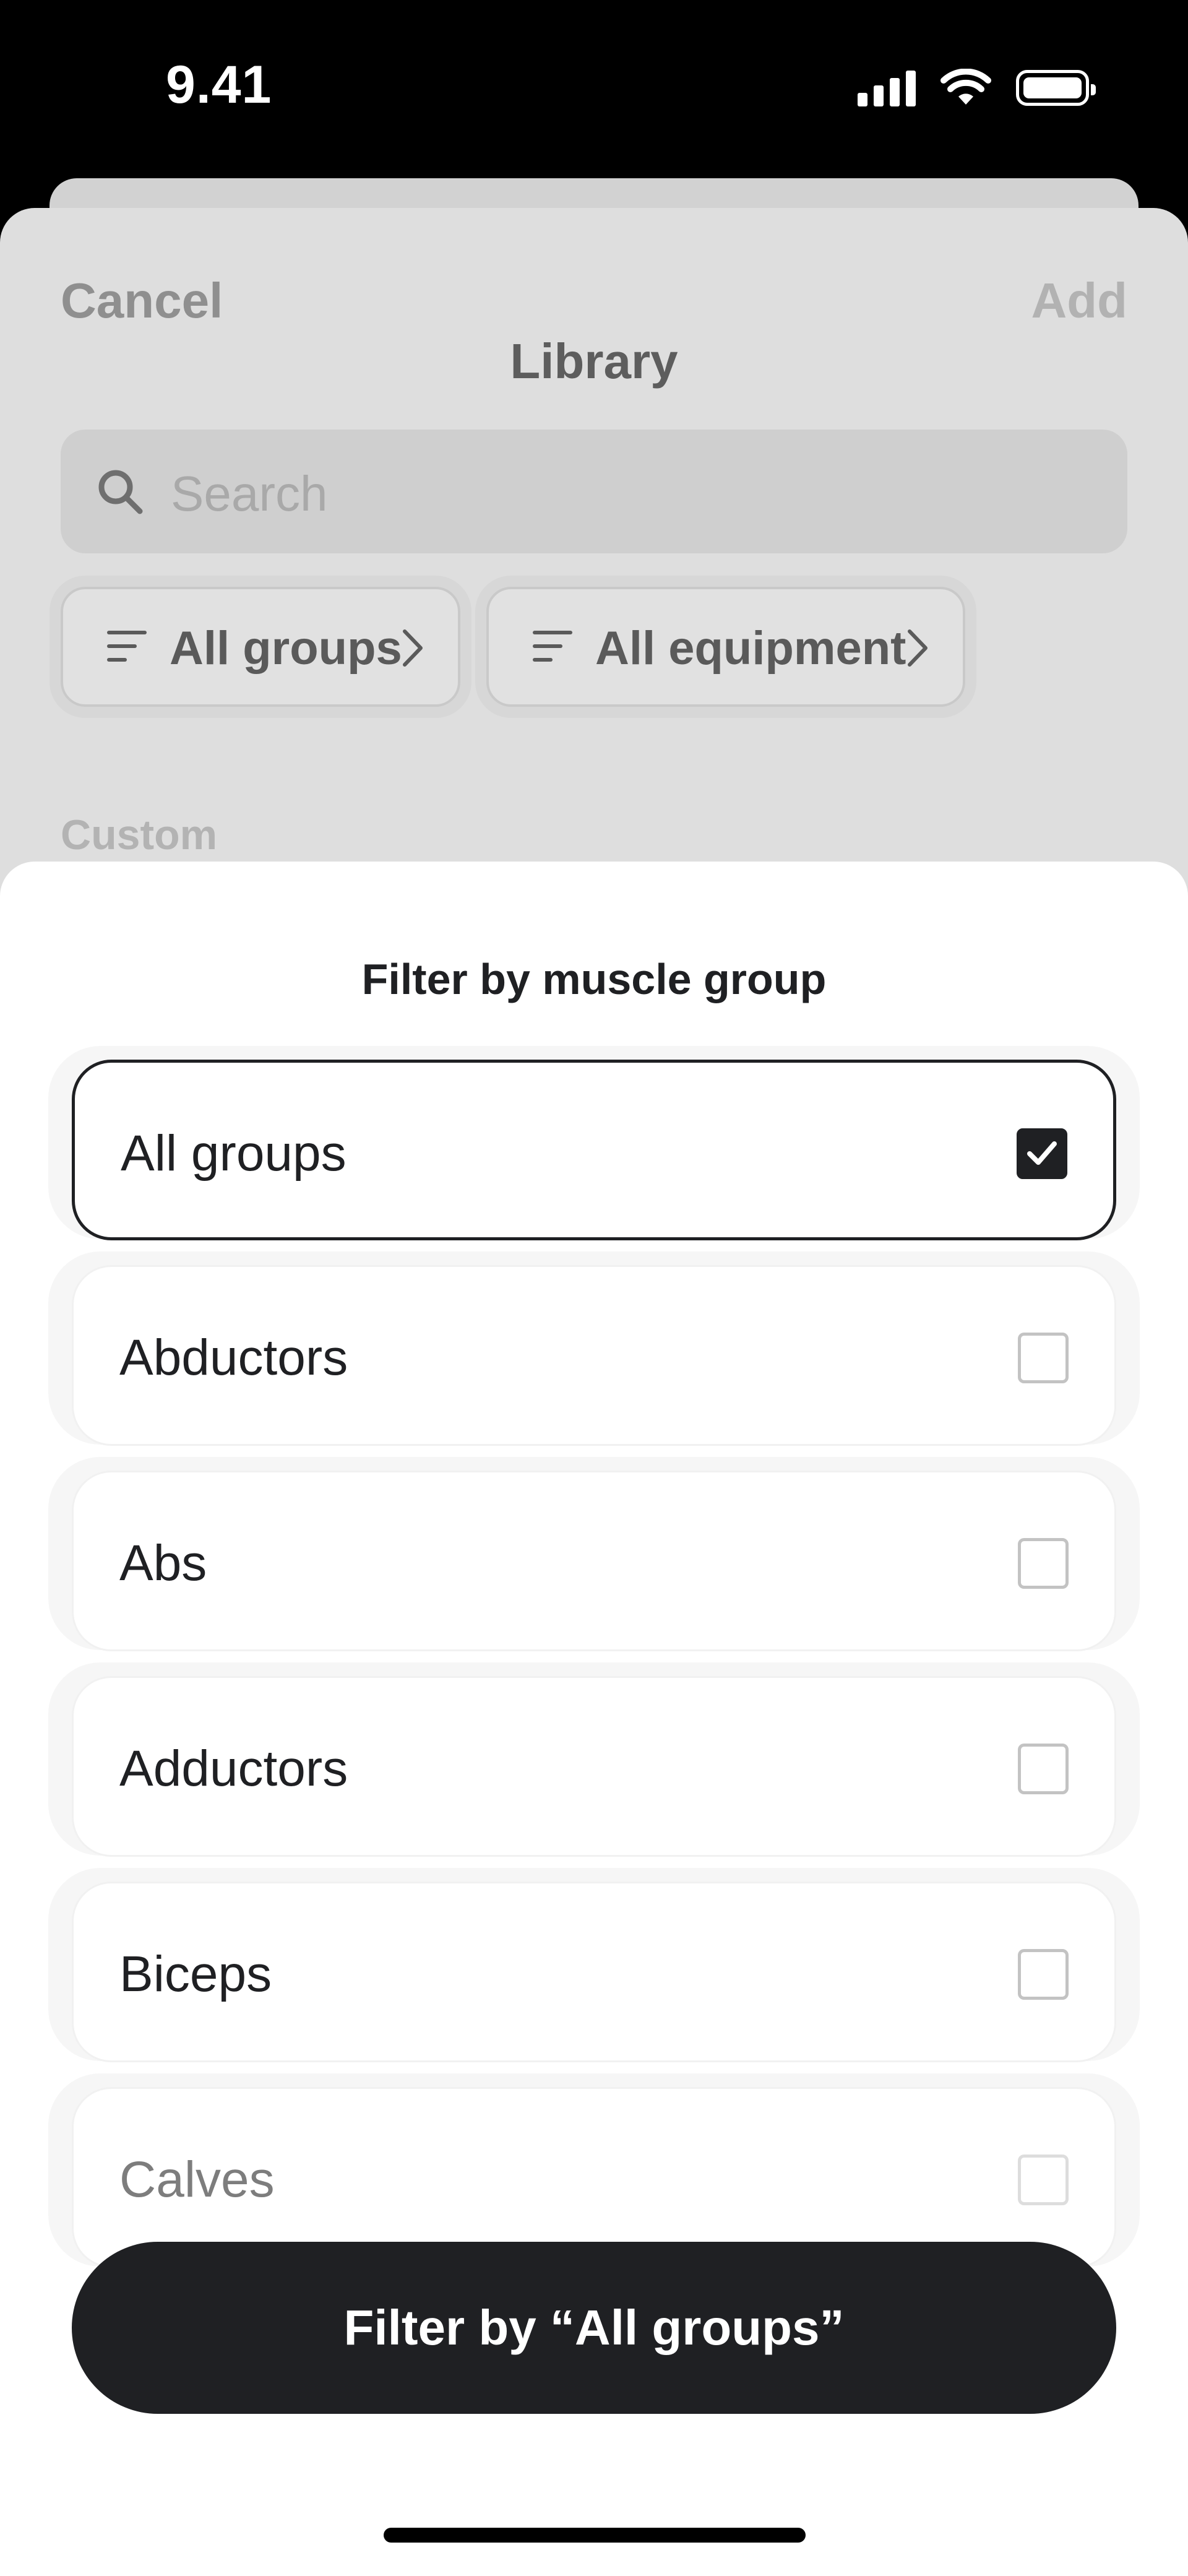 The height and width of the screenshot is (2576, 1188). Describe the element at coordinates (233, 1153) in the screenshot. I see `option-label: All groups` at that location.